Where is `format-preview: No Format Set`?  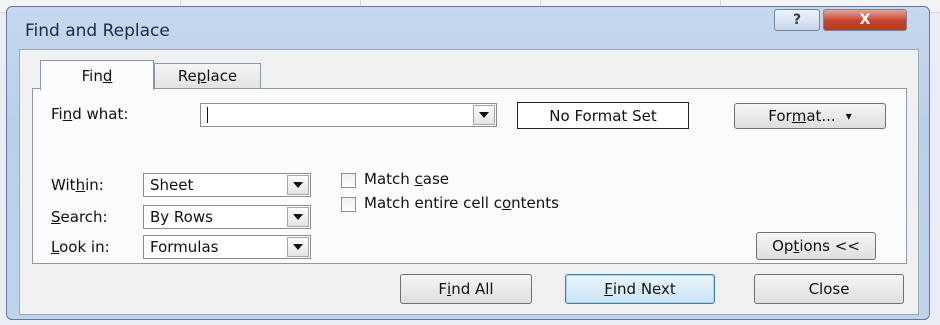
format-preview: No Format Set is located at coordinates (603, 115).